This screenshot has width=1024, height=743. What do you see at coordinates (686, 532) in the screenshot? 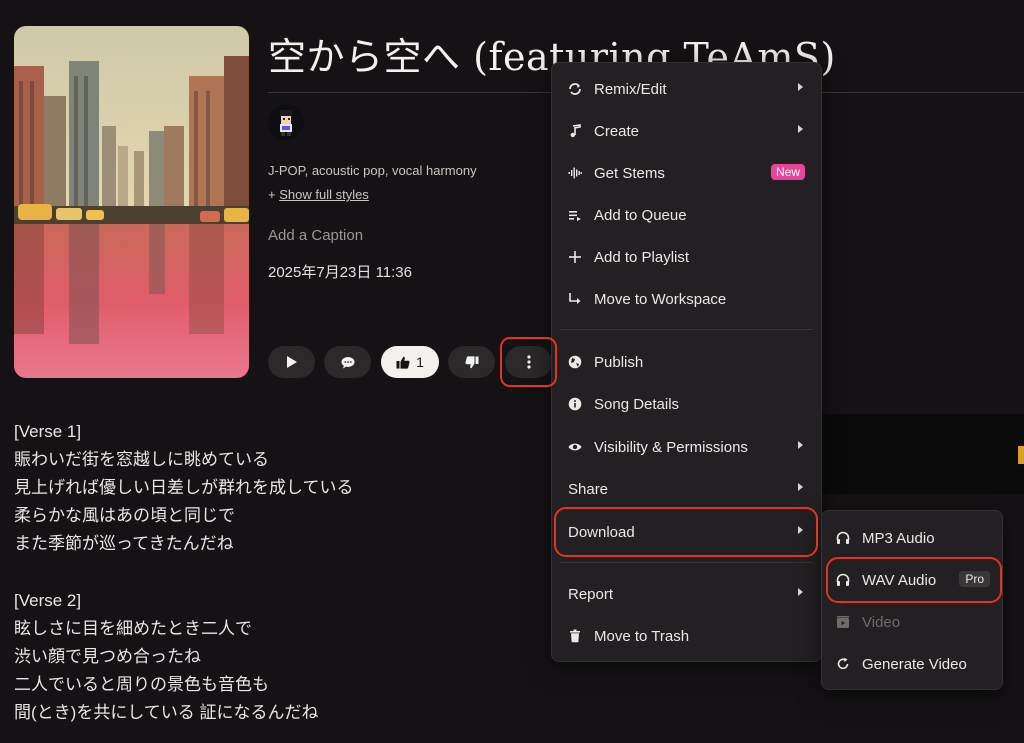
I see `highlight-download` at bounding box center [686, 532].